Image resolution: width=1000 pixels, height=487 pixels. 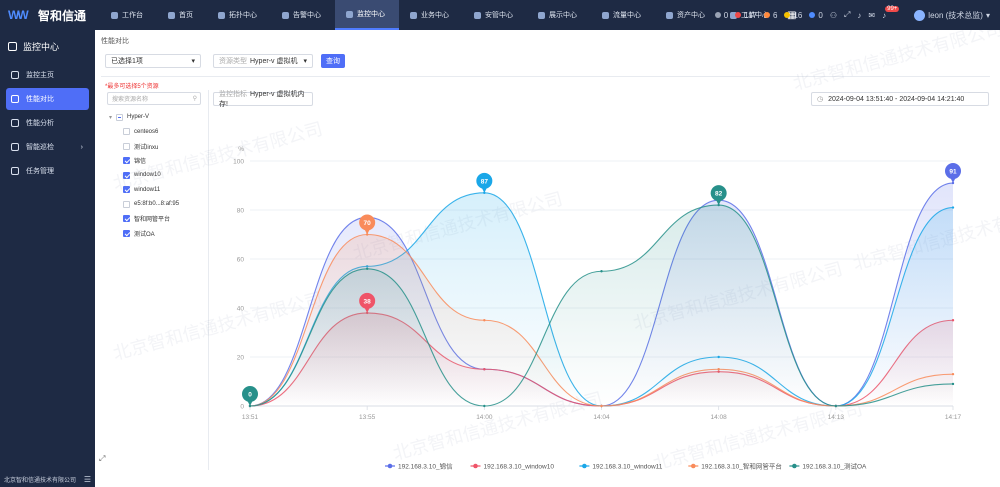 I want to click on status-area: 0 117 6 16 0 ⚇ ⤢ ♪ ✉ ♪ 99+ leon (技术总监) ▾, so click(x=857, y=15).